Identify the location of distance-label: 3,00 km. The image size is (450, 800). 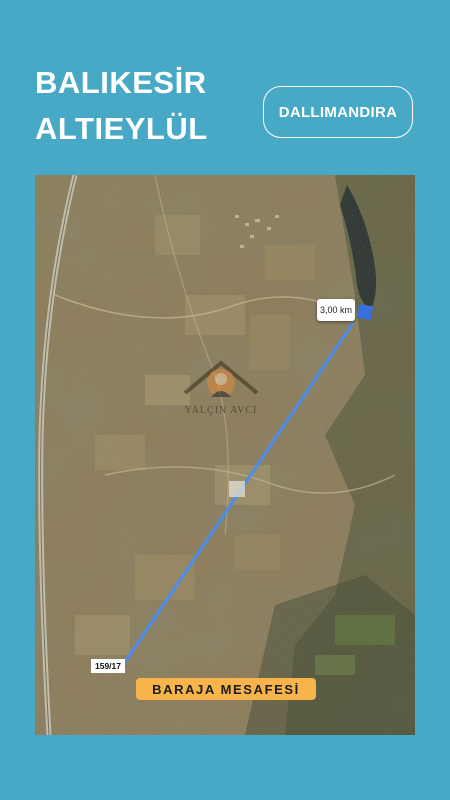
(336, 310).